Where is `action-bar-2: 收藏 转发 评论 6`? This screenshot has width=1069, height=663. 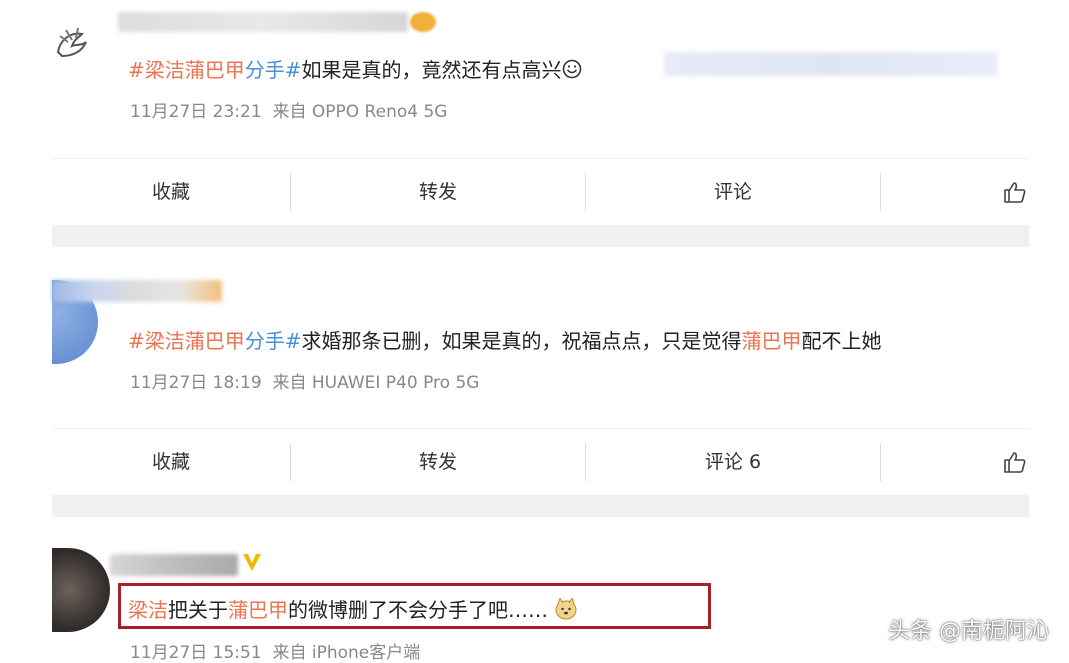
action-bar-2: 收藏 转发 评论 6 is located at coordinates (540, 461).